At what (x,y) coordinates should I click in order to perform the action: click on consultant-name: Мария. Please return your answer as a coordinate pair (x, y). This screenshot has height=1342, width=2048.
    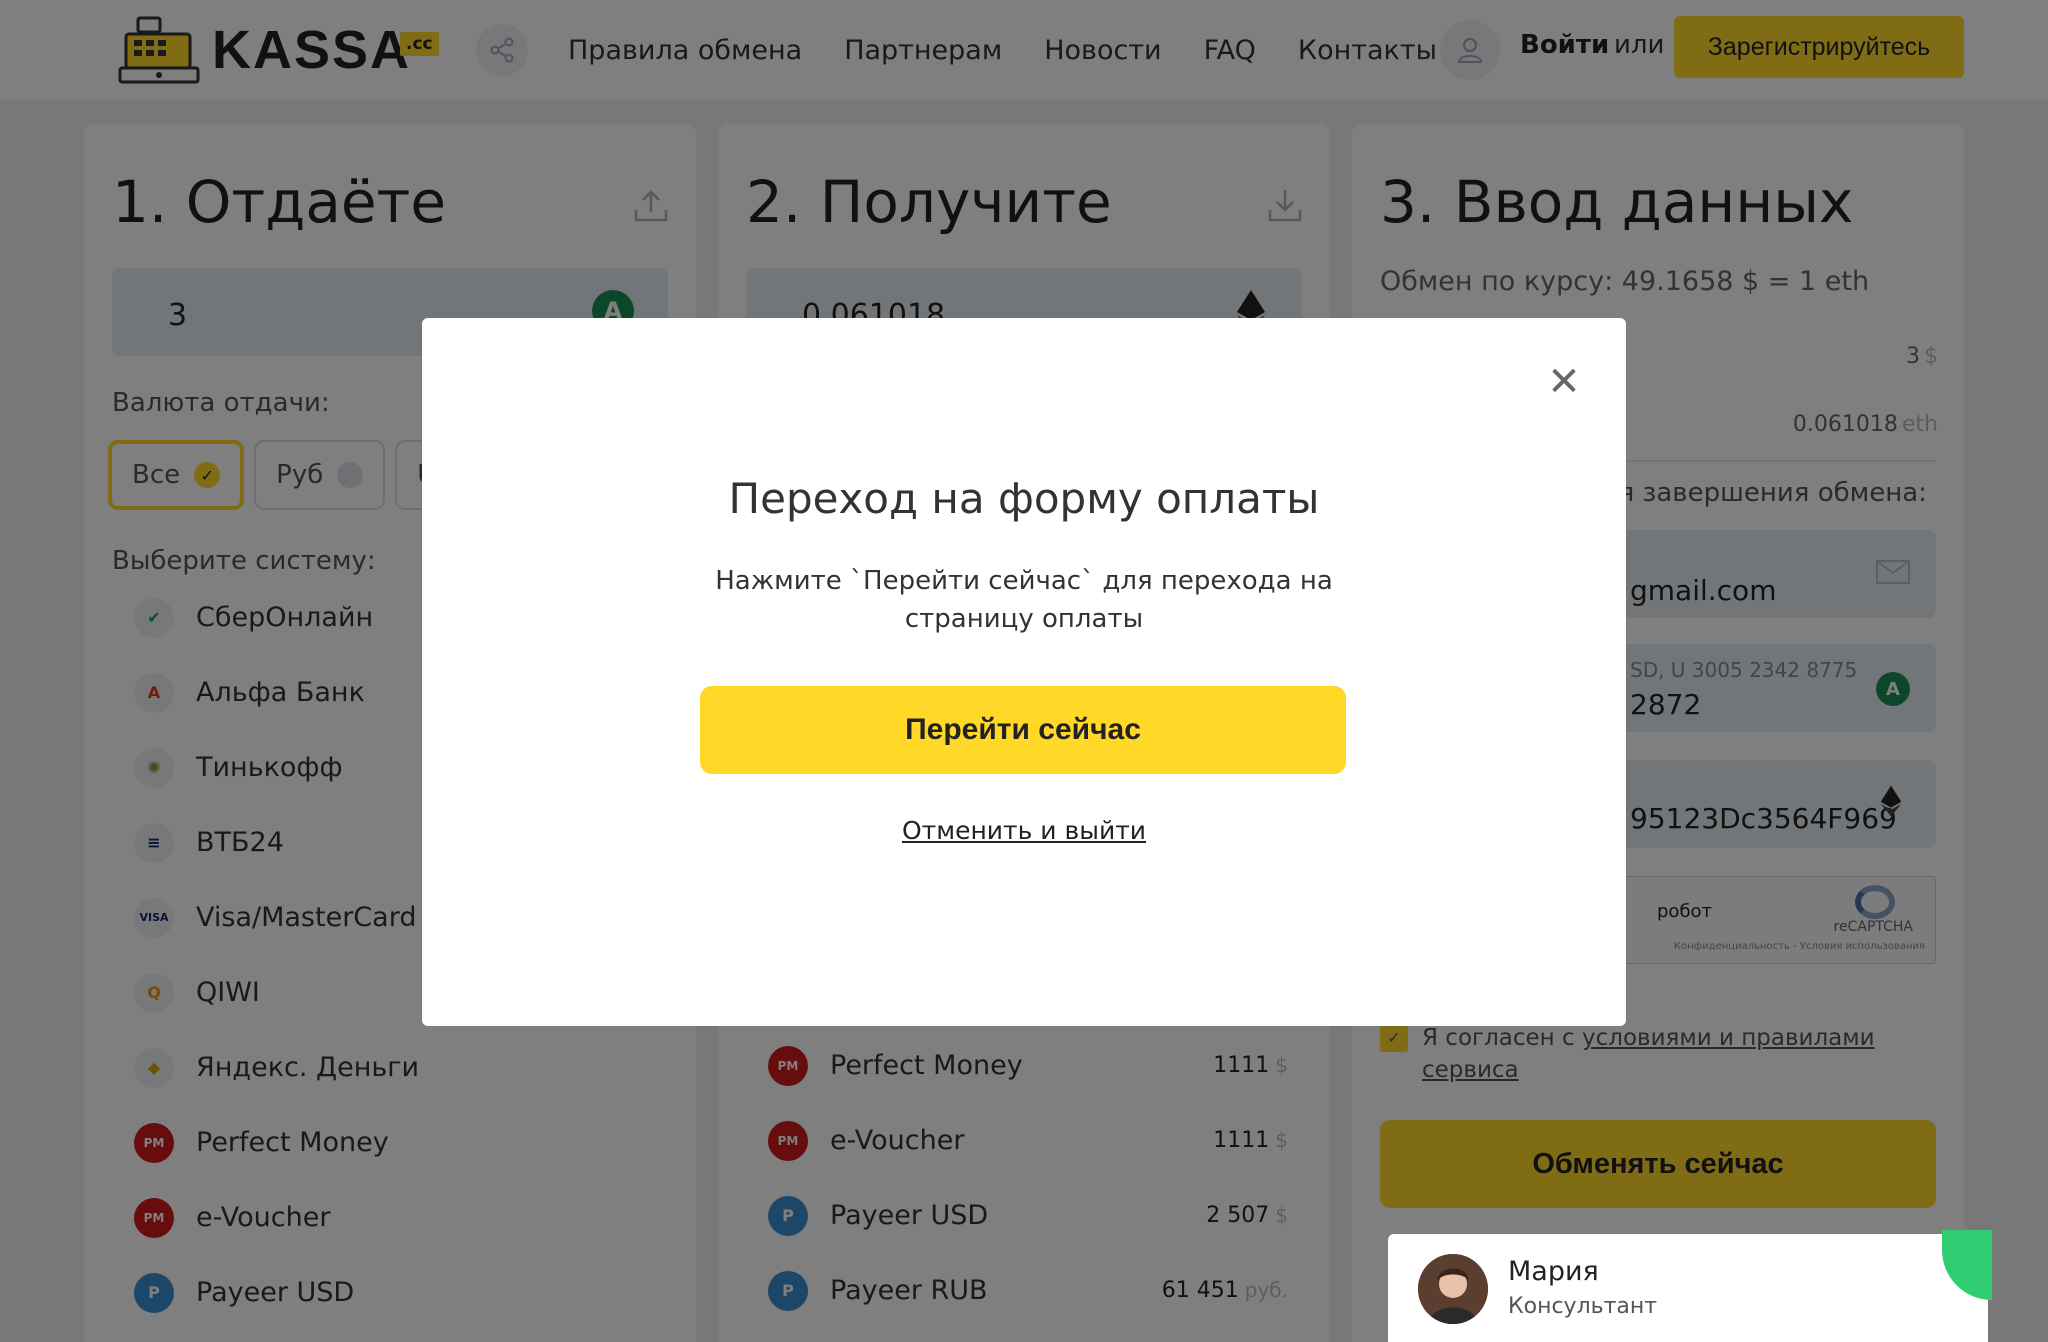
    Looking at the image, I should click on (1553, 1271).